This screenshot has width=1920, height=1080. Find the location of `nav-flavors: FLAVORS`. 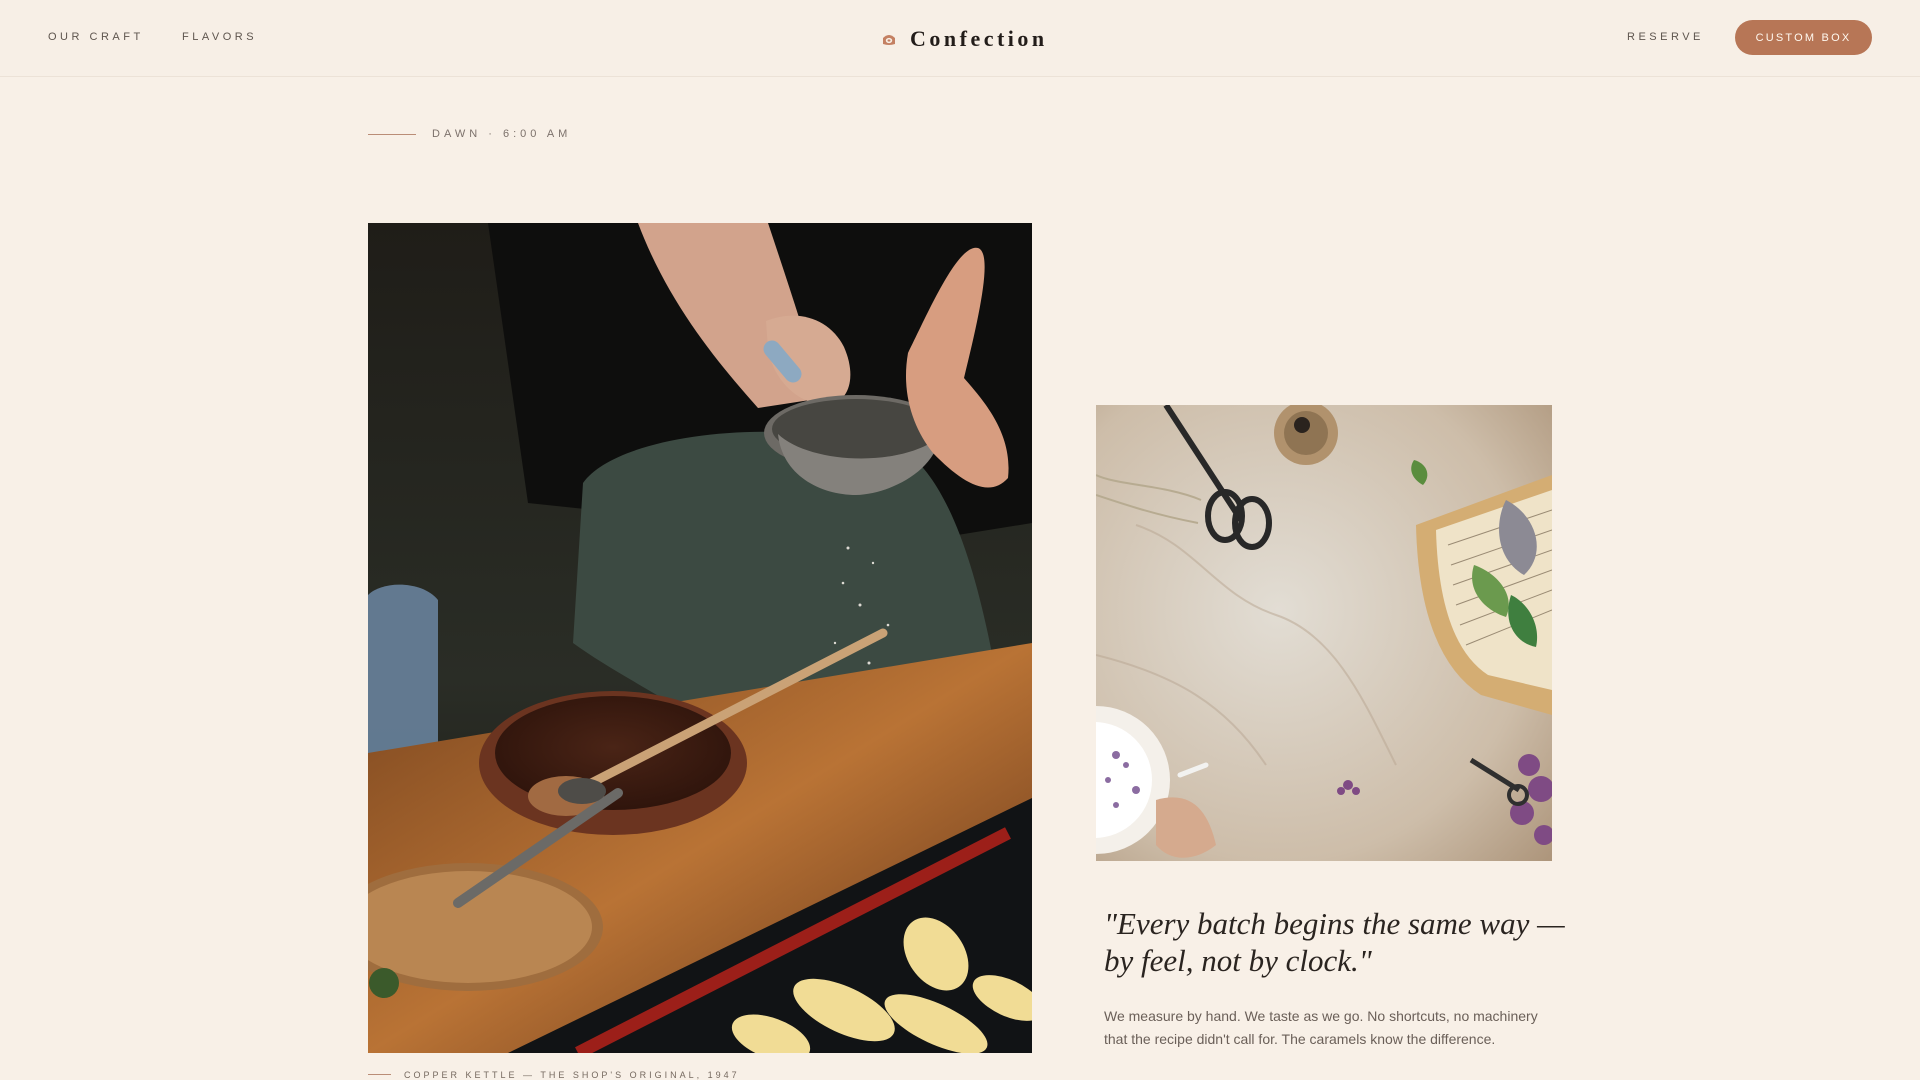

nav-flavors: FLAVORS is located at coordinates (219, 37).